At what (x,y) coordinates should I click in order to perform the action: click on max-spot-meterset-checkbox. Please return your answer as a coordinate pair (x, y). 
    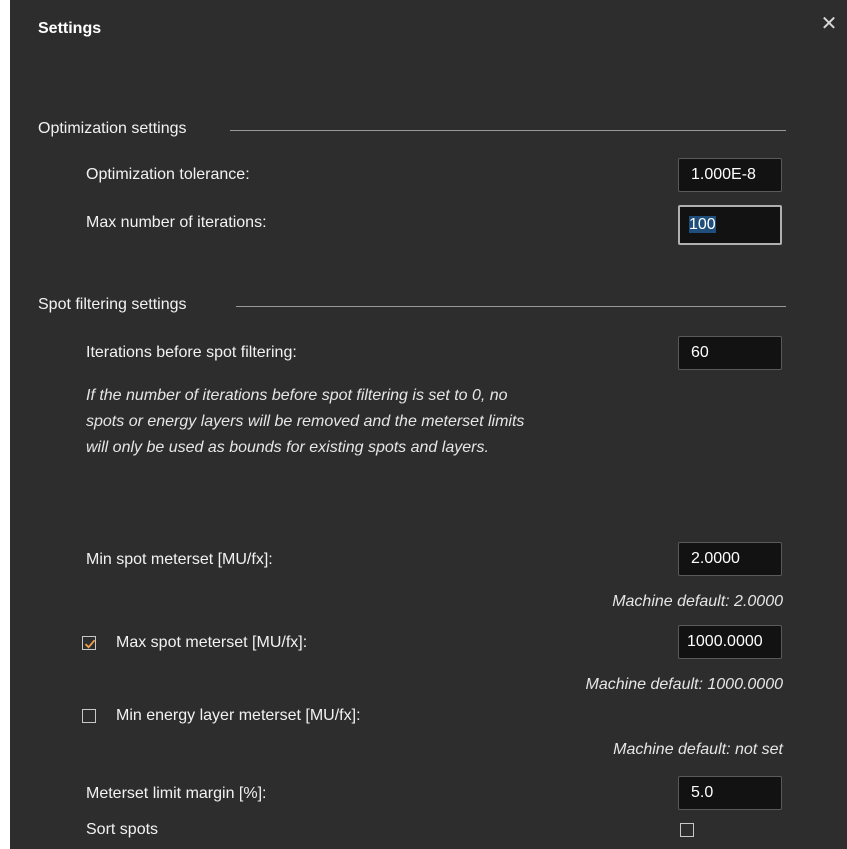
    Looking at the image, I should click on (89, 643).